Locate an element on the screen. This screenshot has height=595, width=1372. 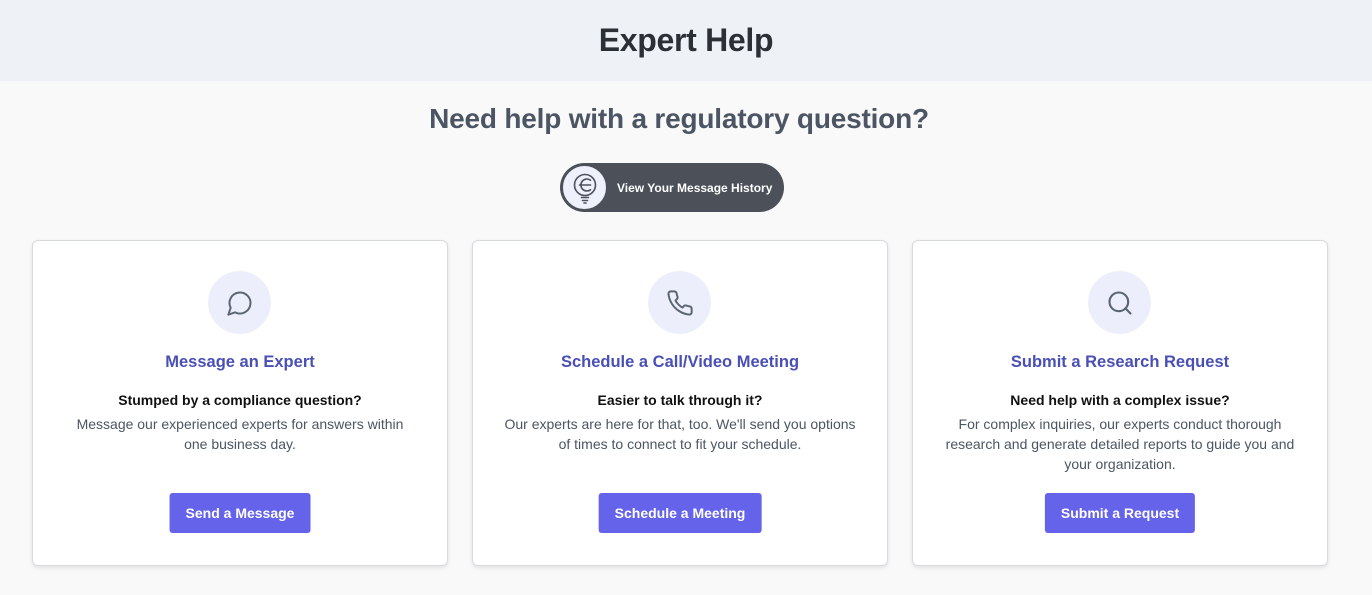
view-message-history-button: View Your Message History is located at coordinates (672, 187).